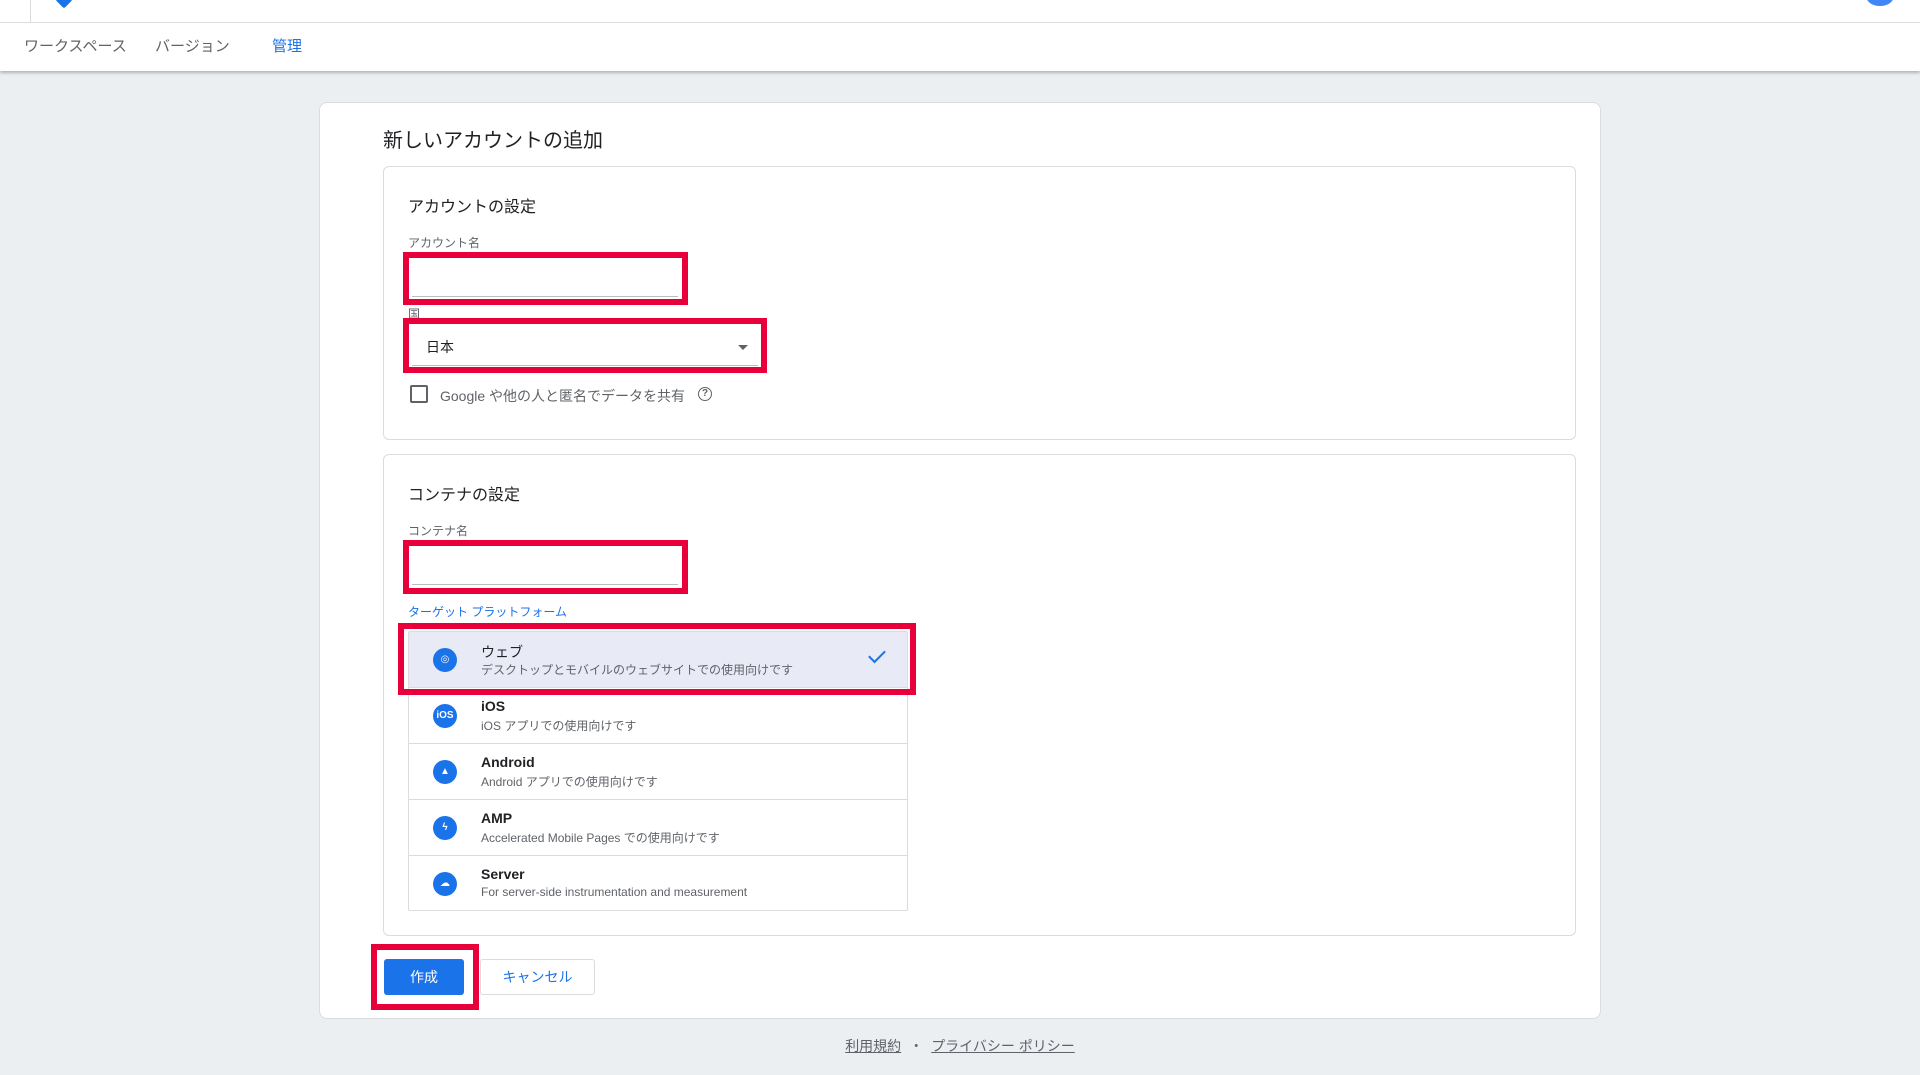 This screenshot has width=1920, height=1075. I want to click on country-select: 日本, so click(585, 347).